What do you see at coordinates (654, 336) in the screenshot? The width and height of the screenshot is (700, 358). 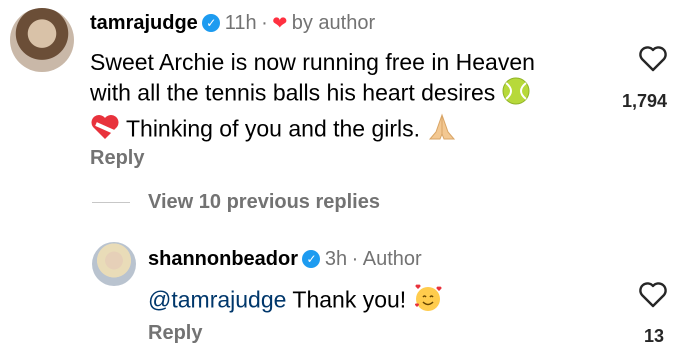 I see `reply-like-count: 13` at bounding box center [654, 336].